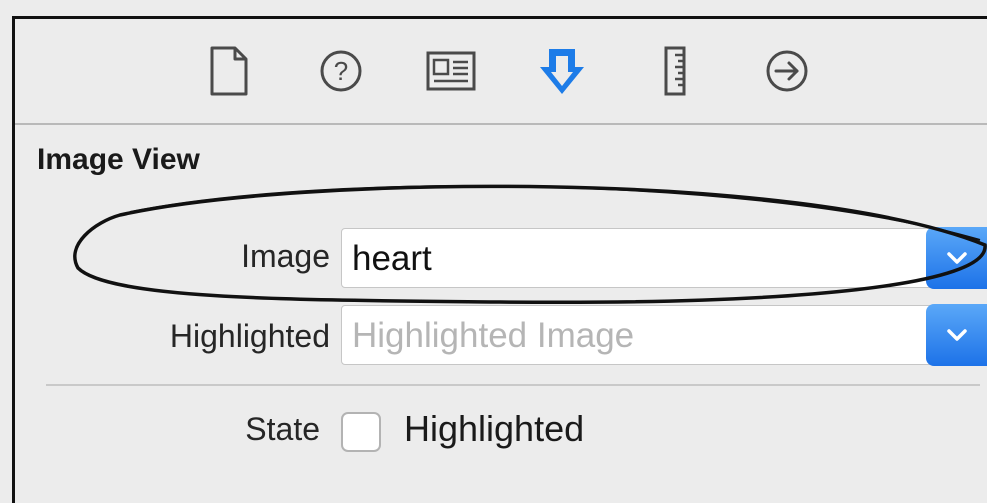 This screenshot has width=987, height=503. Describe the element at coordinates (361, 432) in the screenshot. I see `state-highlighted-checkbox` at that location.